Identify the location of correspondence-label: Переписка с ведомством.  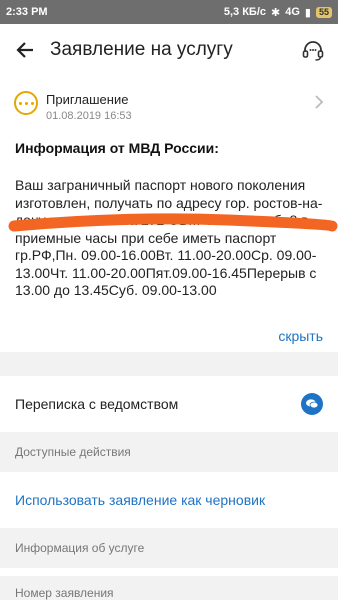
(97, 404).